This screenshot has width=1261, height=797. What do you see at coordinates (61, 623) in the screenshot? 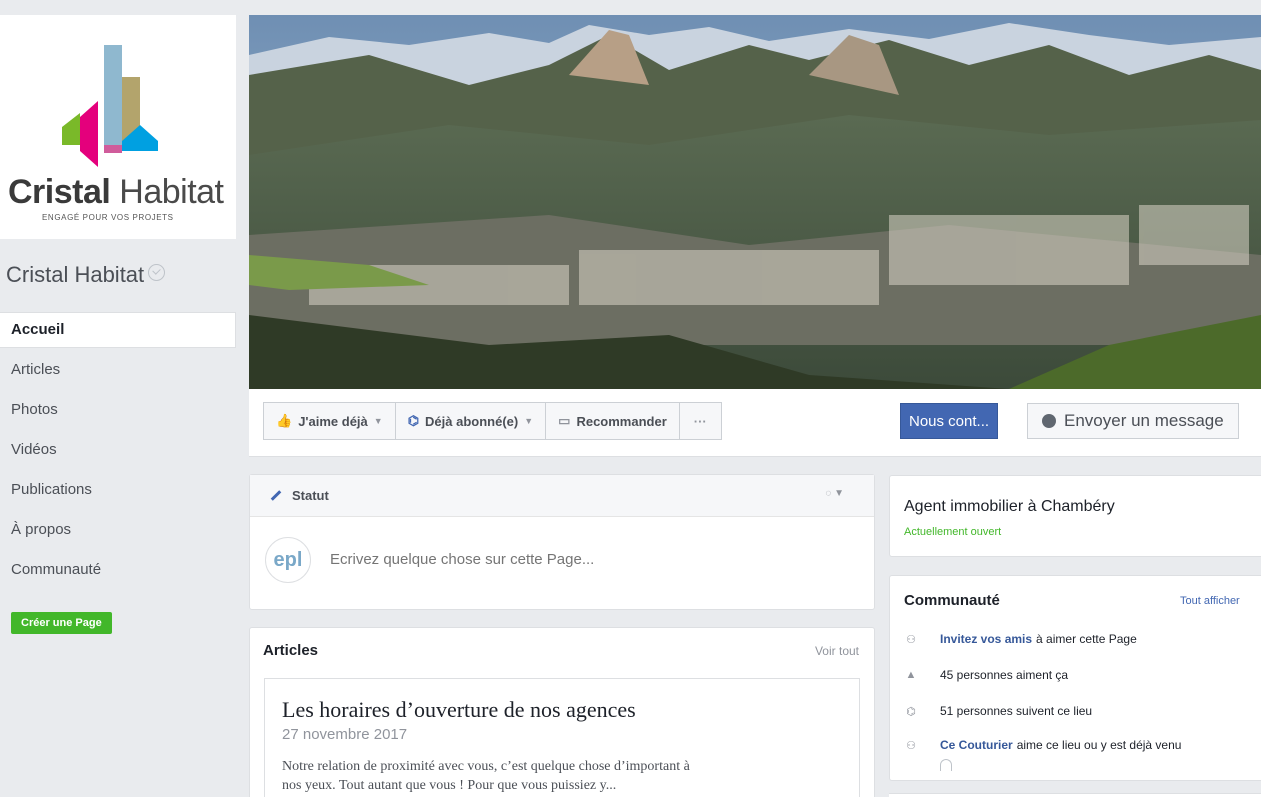
I see `create-page-button: Créer une Page` at bounding box center [61, 623].